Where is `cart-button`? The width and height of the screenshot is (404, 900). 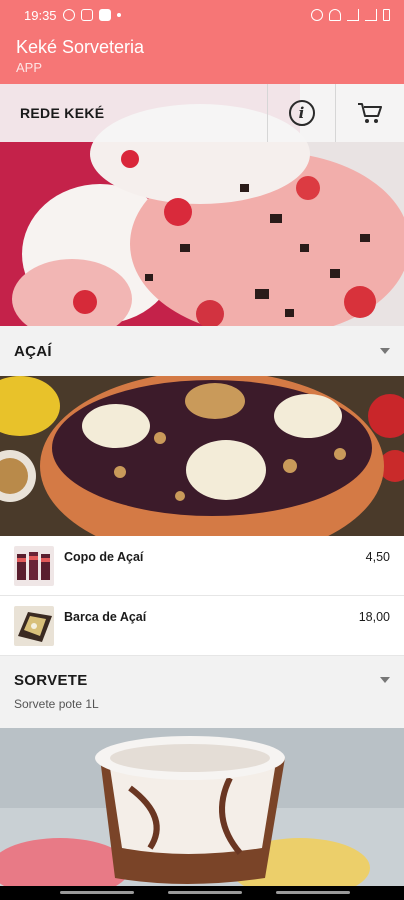
cart-button is located at coordinates (370, 113).